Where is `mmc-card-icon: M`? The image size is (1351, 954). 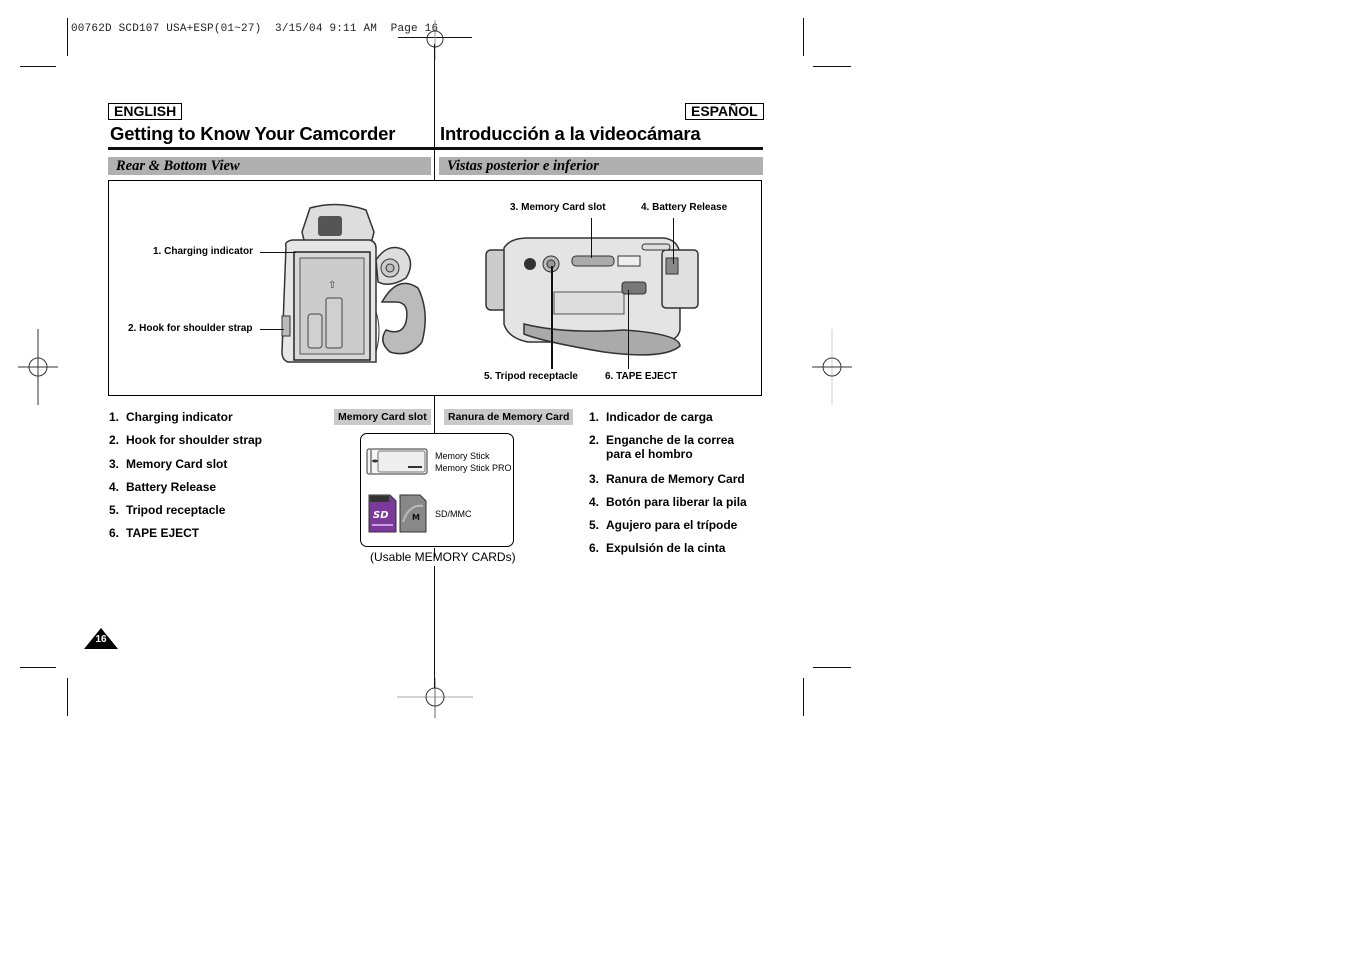 mmc-card-icon: M is located at coordinates (413, 513).